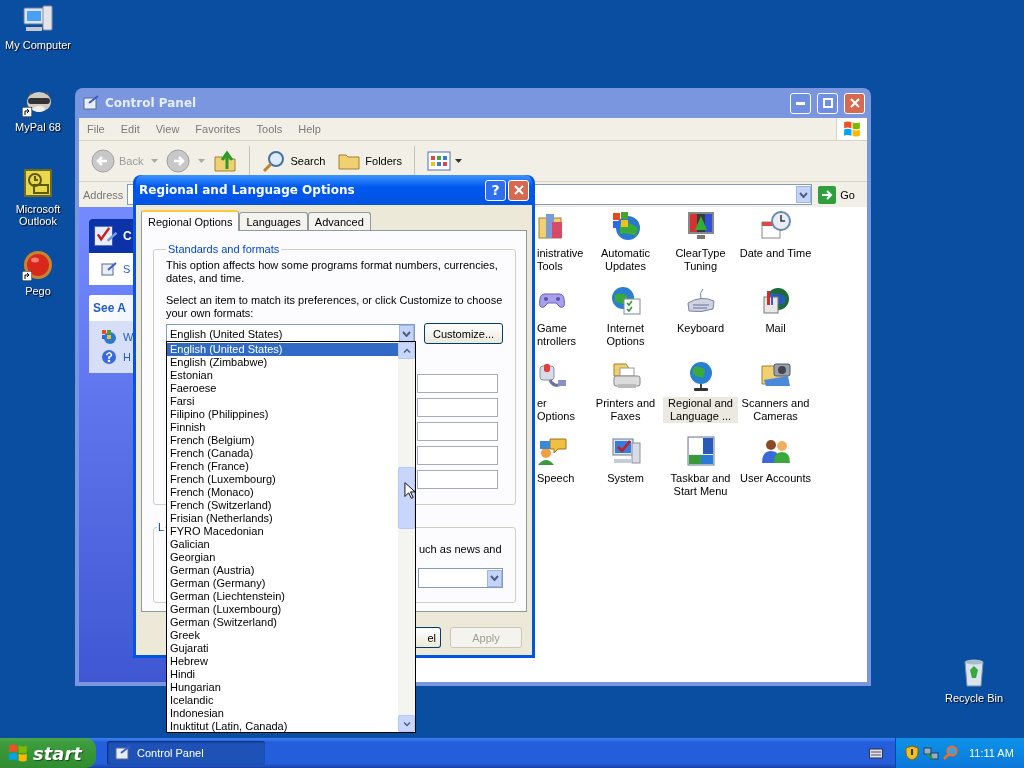  Describe the element at coordinates (800, 103) in the screenshot. I see `minimize-button` at that location.